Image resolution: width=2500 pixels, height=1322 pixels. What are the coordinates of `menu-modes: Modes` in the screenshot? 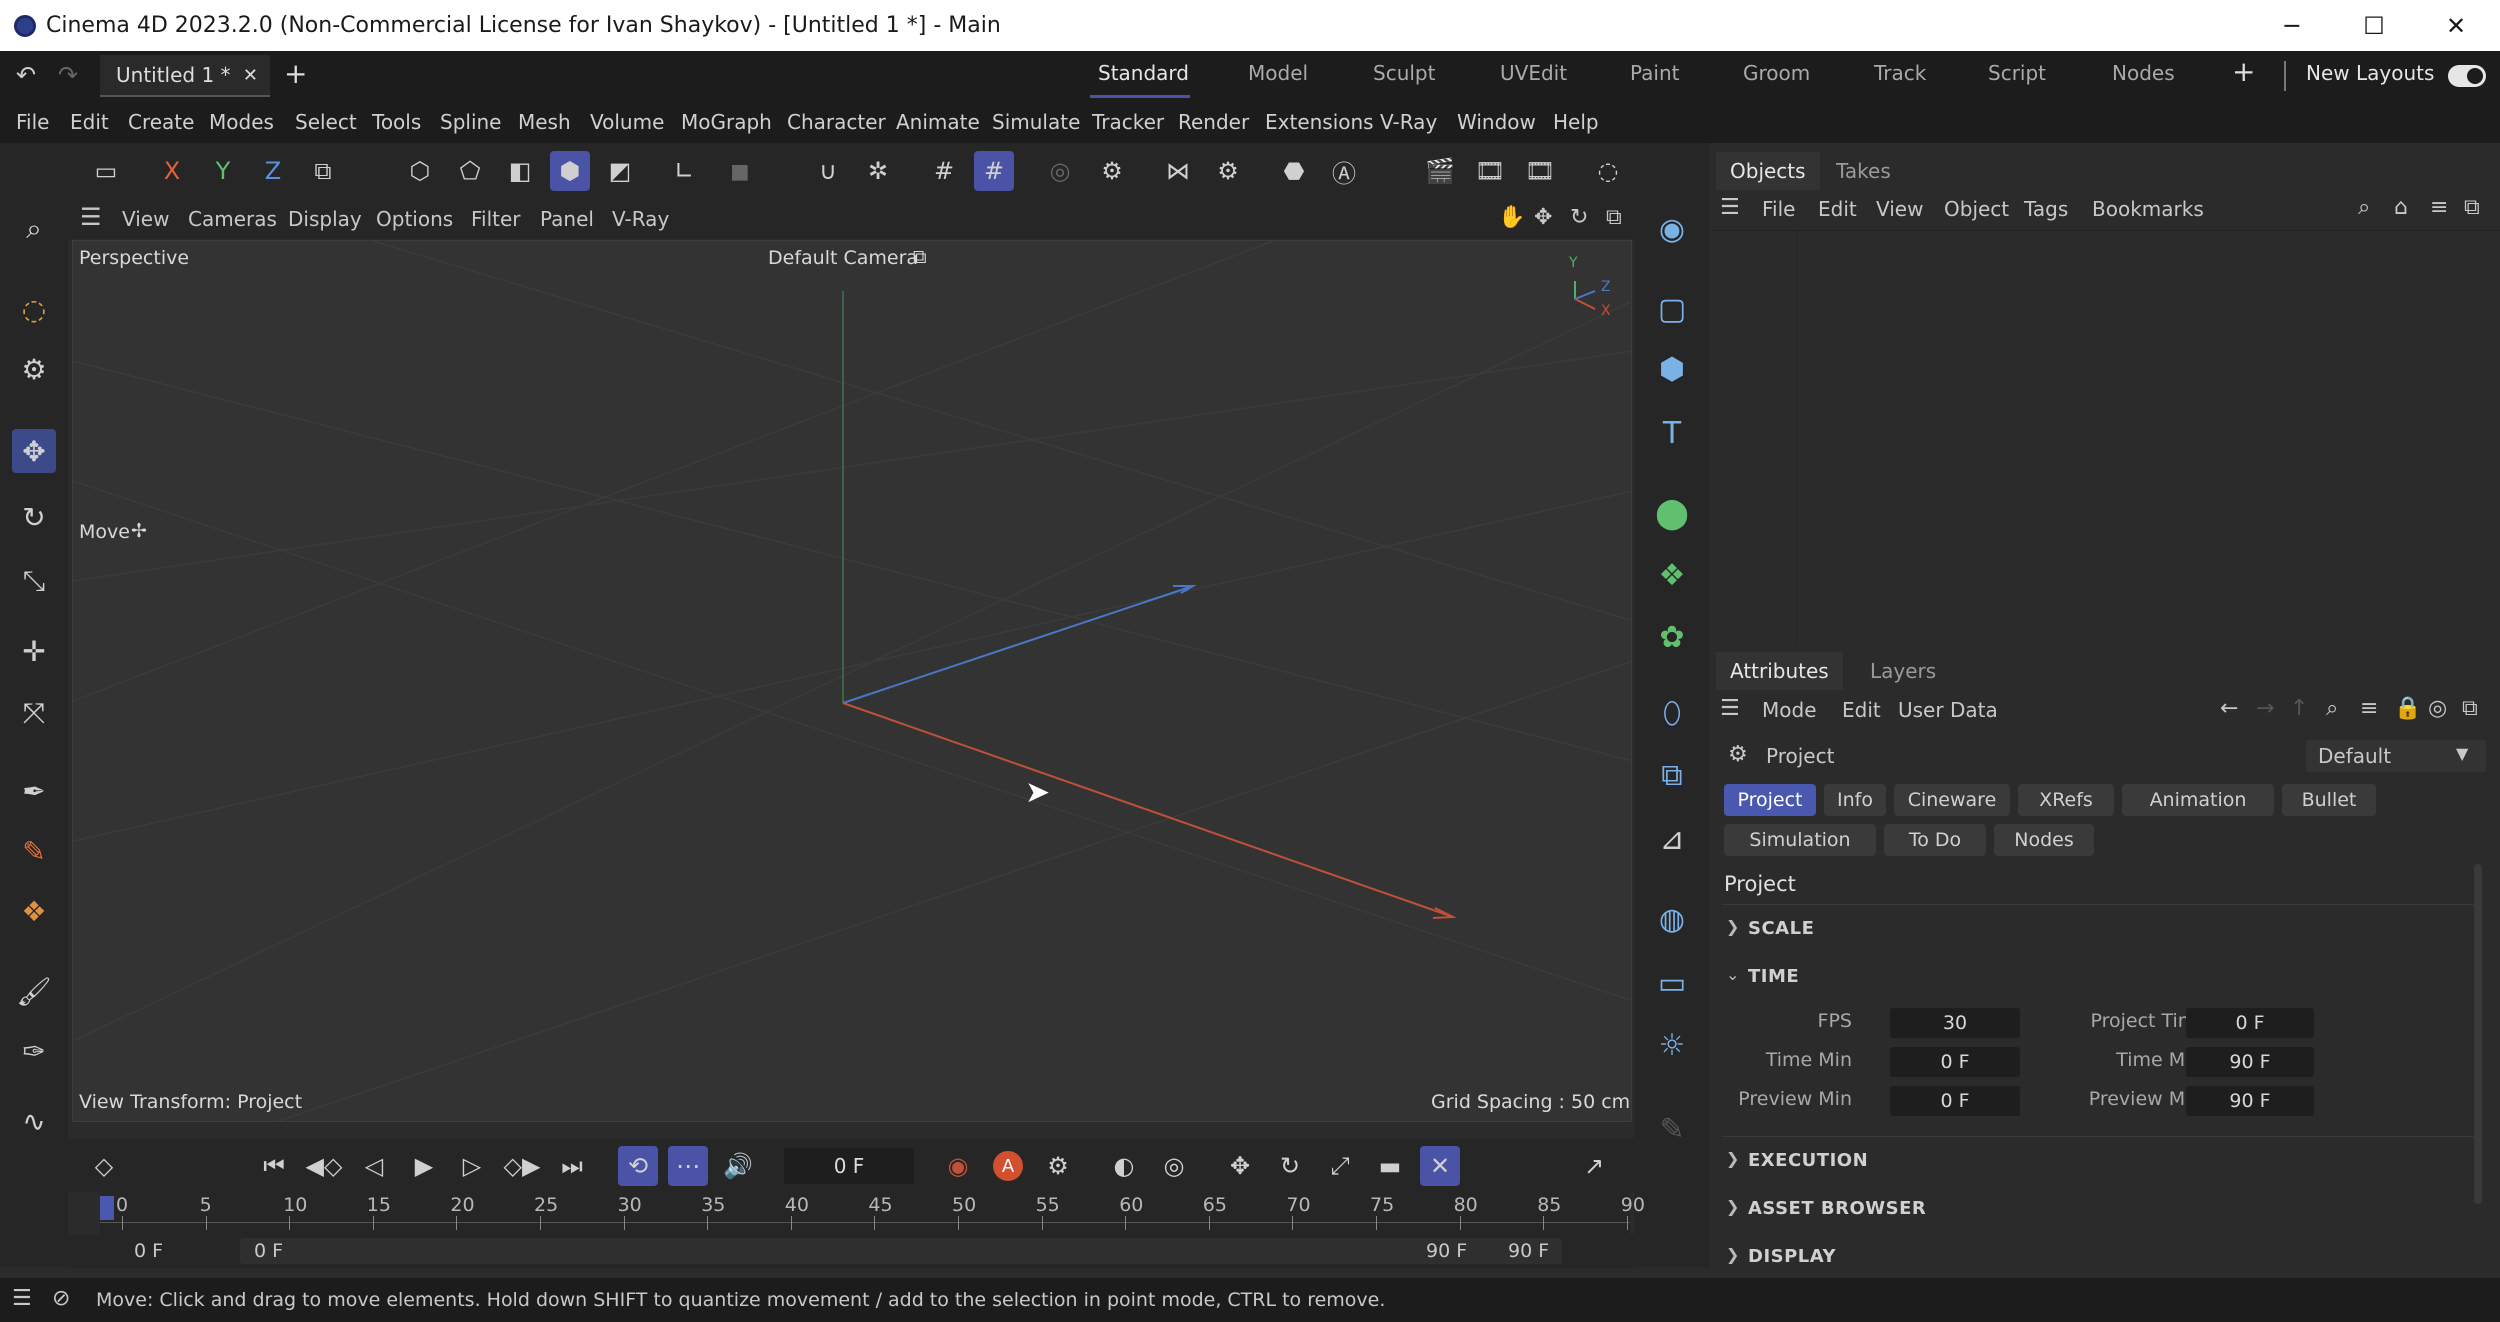 It's located at (241, 122).